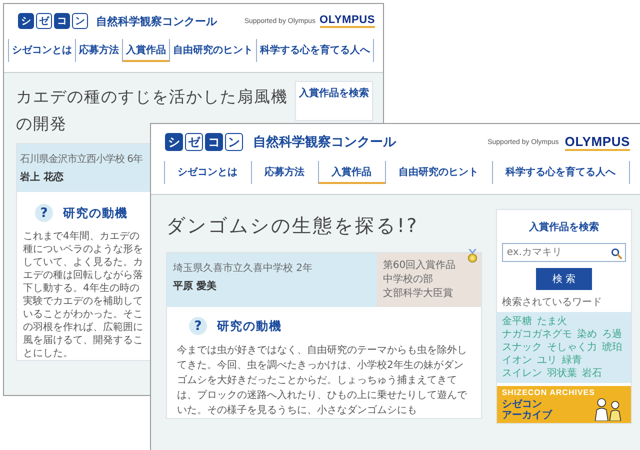  What do you see at coordinates (586, 334) in the screenshot?
I see `keyword-link: 染め` at bounding box center [586, 334].